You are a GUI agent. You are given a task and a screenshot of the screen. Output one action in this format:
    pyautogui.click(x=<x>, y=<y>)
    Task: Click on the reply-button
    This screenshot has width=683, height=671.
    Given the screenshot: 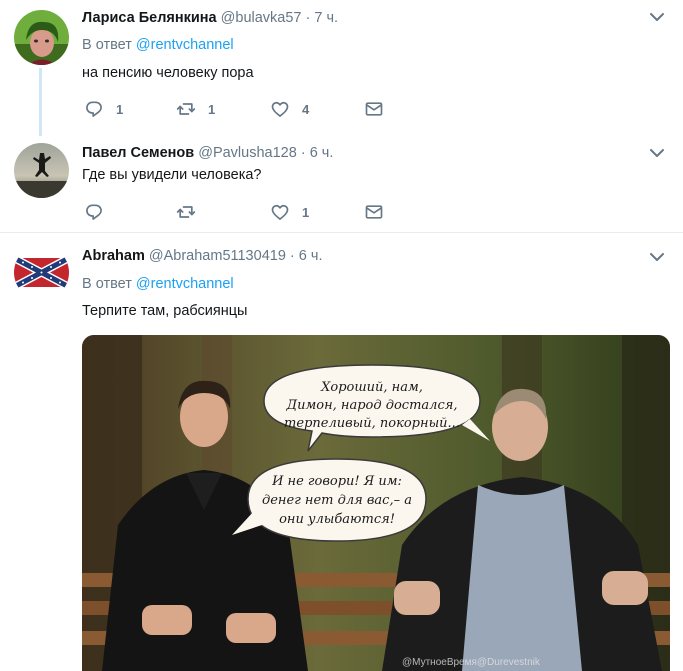 What is the action you would take?
    pyautogui.click(x=100, y=212)
    